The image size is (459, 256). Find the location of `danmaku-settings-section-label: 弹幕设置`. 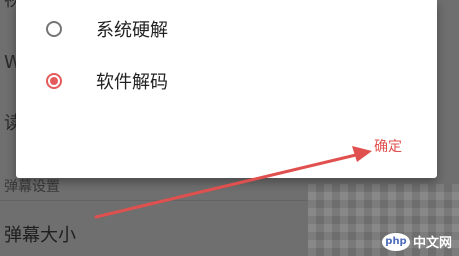

danmaku-settings-section-label: 弹幕设置 is located at coordinates (32, 187).